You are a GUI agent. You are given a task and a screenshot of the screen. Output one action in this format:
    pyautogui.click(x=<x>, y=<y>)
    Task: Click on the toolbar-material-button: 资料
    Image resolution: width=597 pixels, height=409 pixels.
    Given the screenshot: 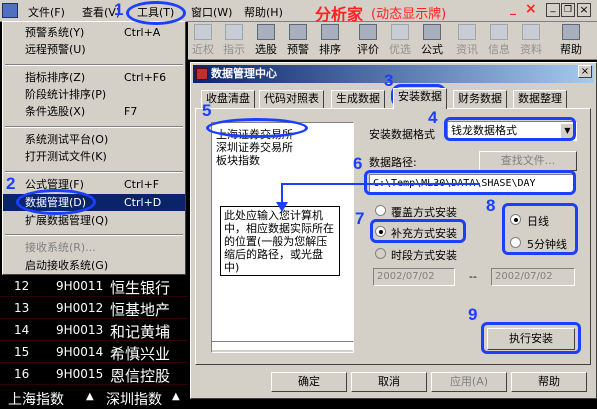 What is the action you would take?
    pyautogui.click(x=531, y=40)
    